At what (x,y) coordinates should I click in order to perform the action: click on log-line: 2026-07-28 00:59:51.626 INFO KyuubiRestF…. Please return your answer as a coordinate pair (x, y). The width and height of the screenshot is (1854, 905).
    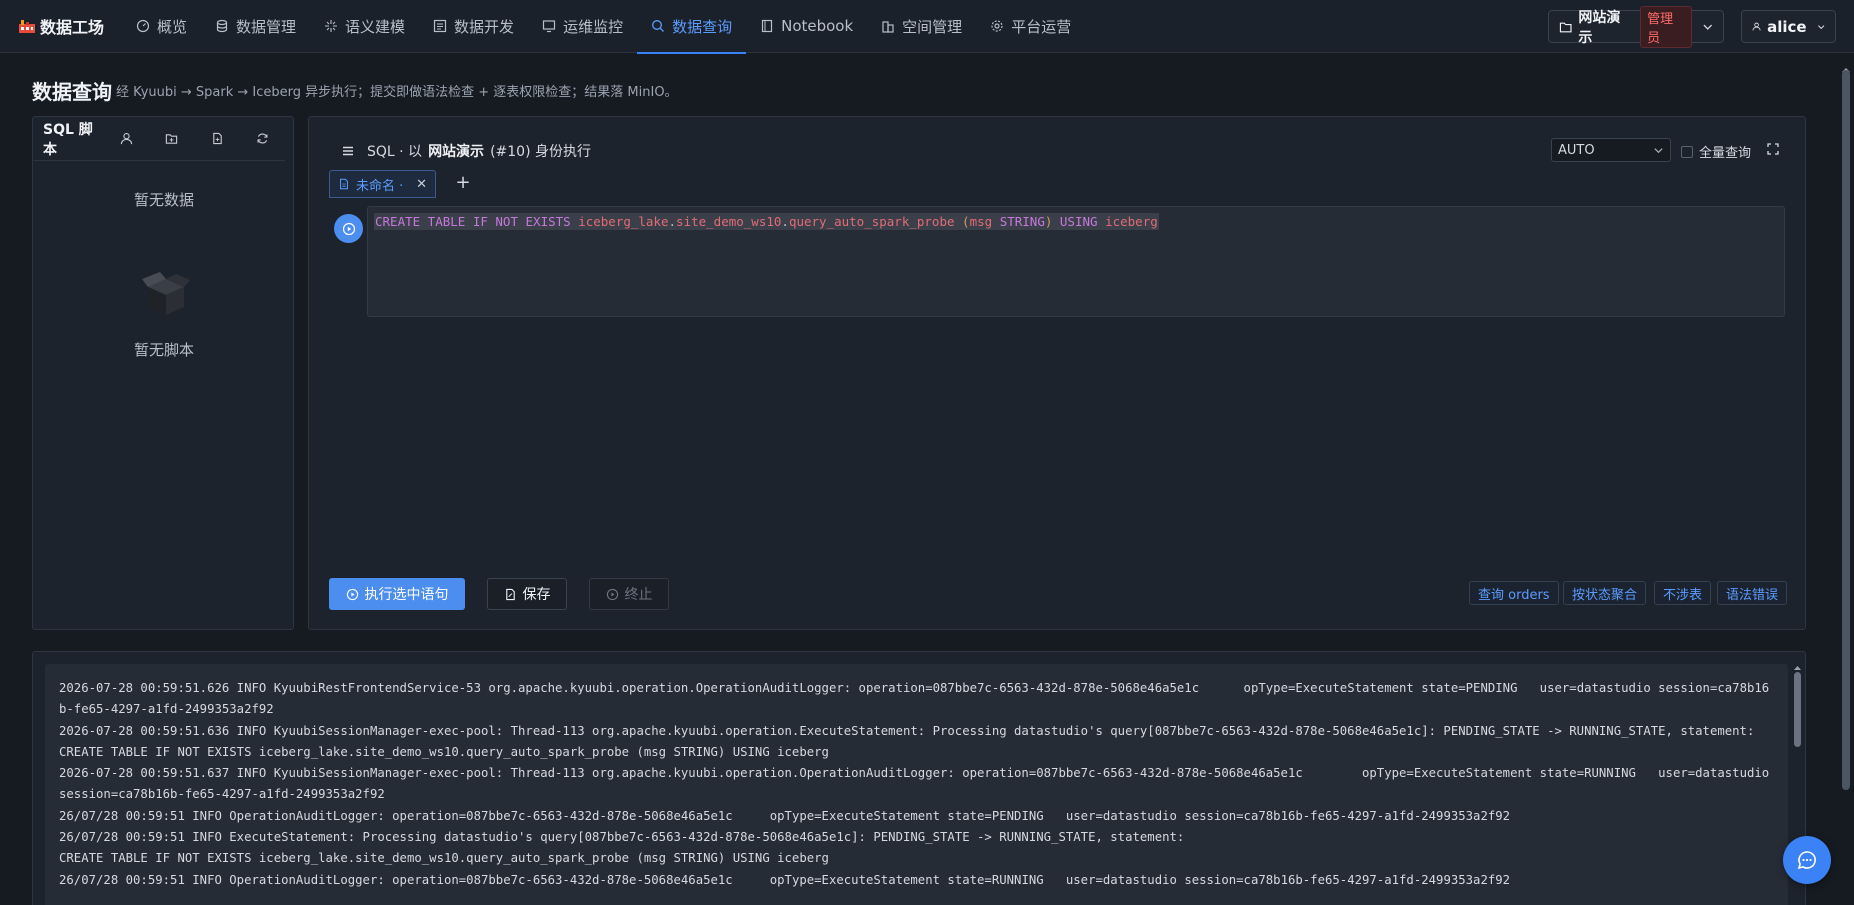
    Looking at the image, I should click on (914, 699).